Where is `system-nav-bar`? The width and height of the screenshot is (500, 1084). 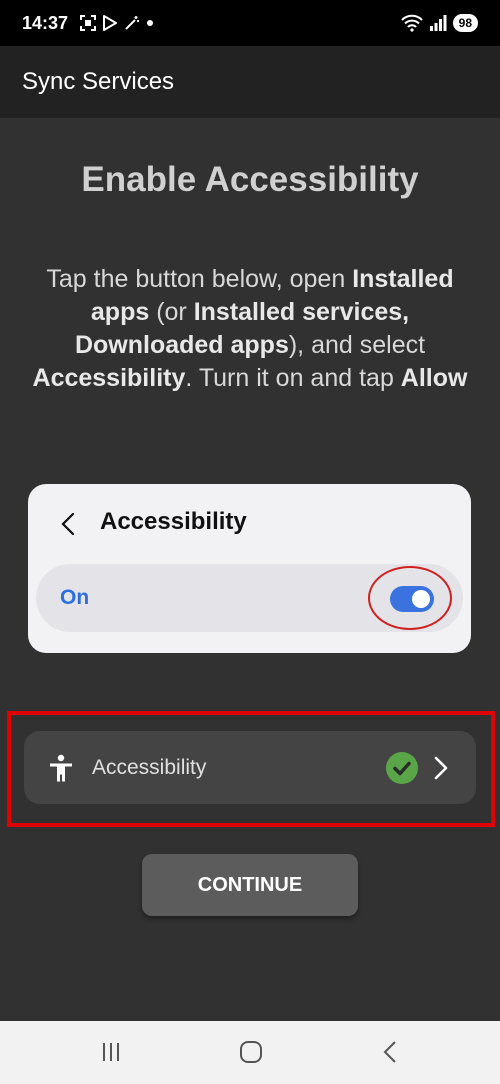 system-nav-bar is located at coordinates (250, 1052).